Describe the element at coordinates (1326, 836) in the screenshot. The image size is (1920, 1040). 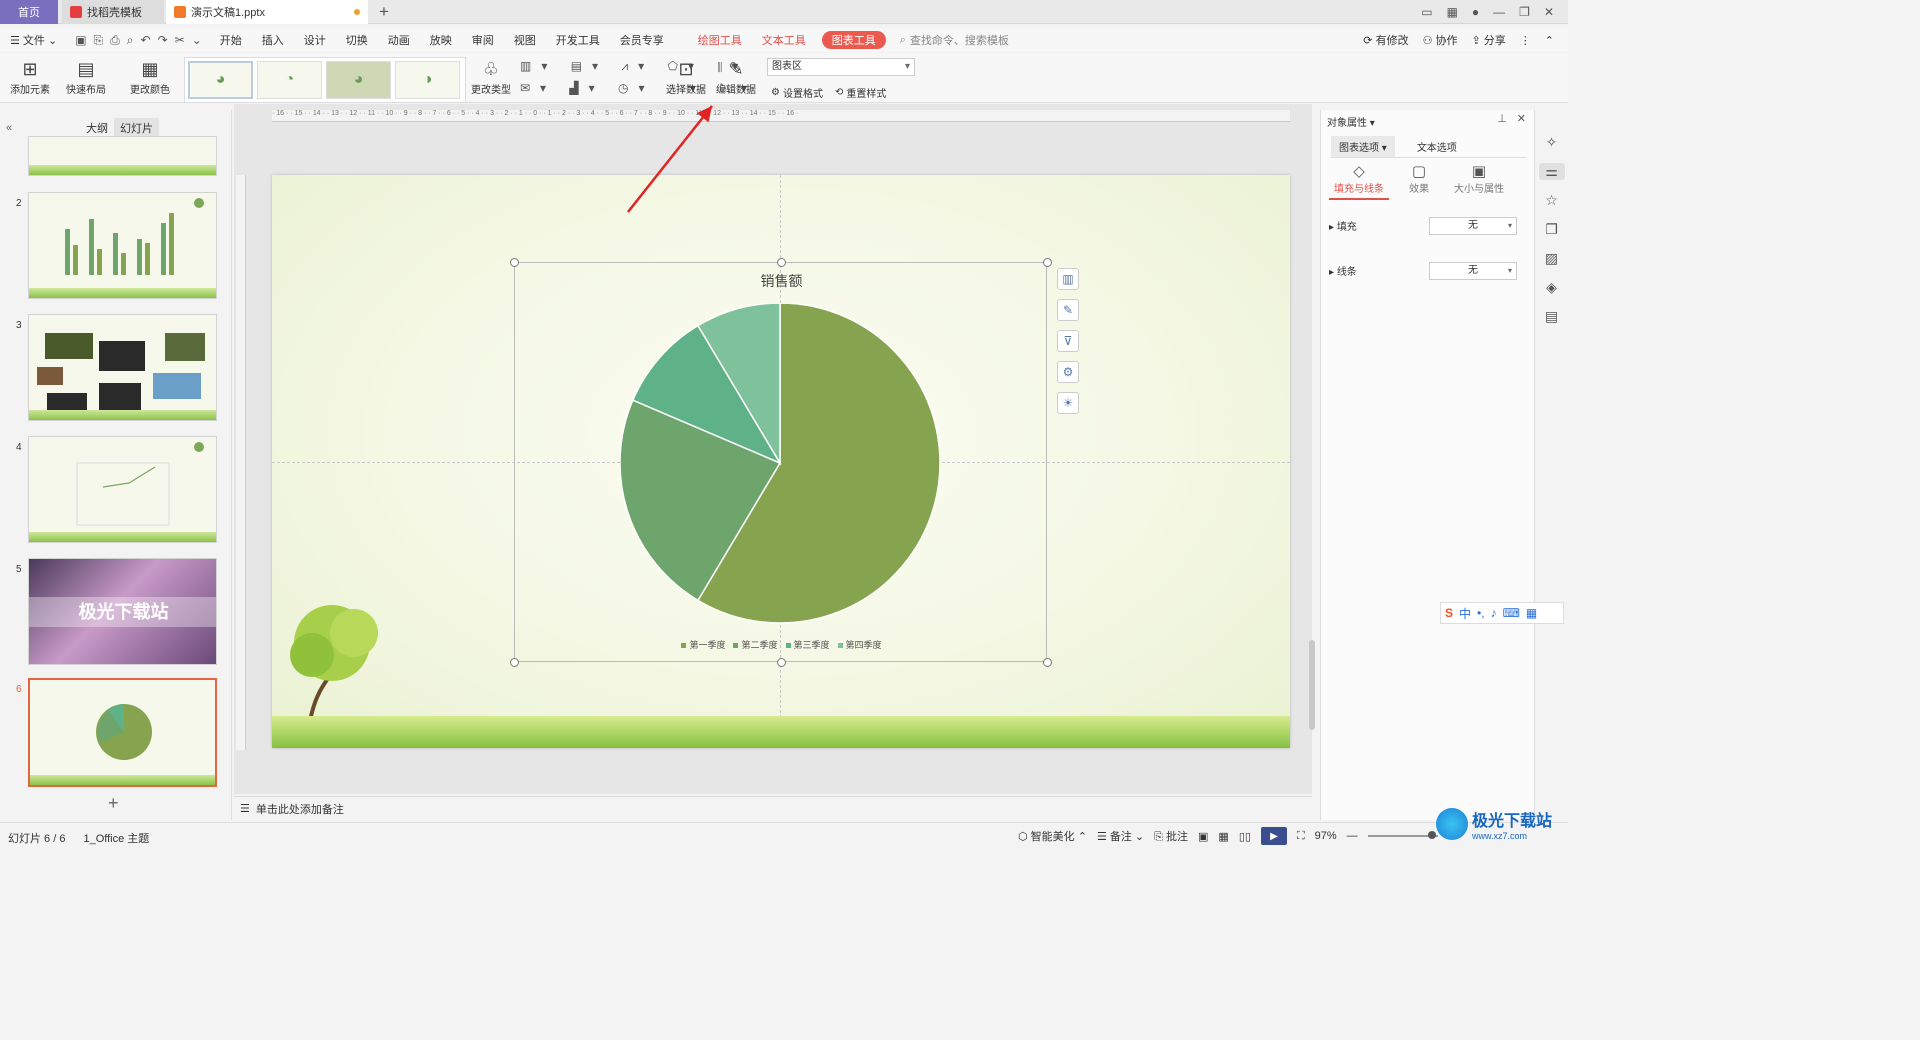
I see `zoom-level: 97%` at that location.